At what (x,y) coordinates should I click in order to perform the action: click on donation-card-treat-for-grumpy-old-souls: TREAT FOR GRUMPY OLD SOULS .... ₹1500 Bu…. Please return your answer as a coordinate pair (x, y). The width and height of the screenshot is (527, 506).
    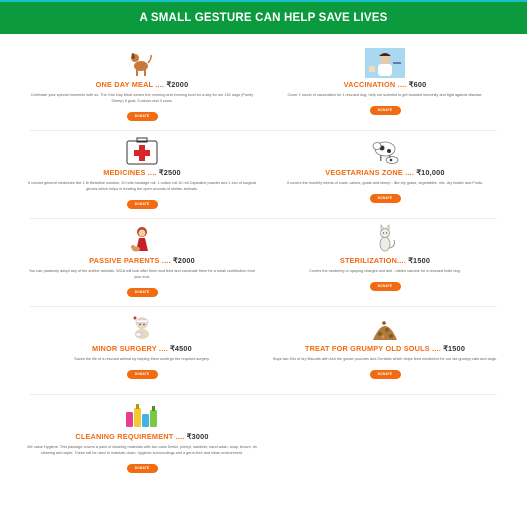
    Looking at the image, I should click on (385, 346).